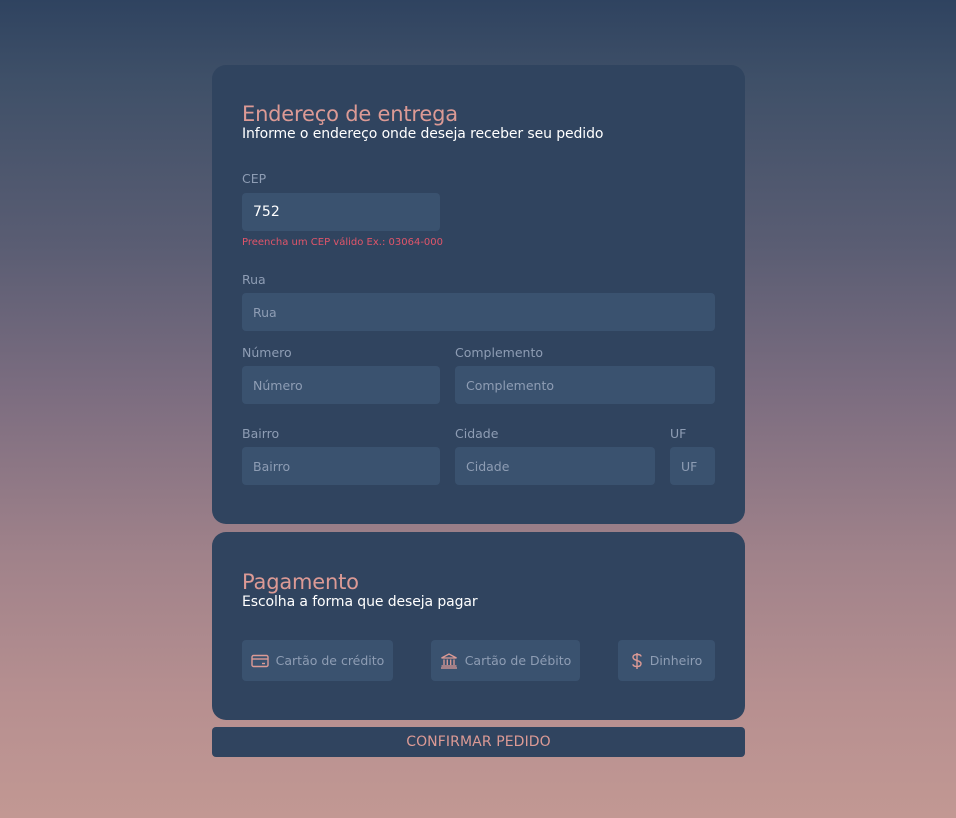 Image resolution: width=956 pixels, height=818 pixels. Describe the element at coordinates (360, 602) in the screenshot. I see `payment-subtitle: Escolha a forma que deseja pagar` at that location.